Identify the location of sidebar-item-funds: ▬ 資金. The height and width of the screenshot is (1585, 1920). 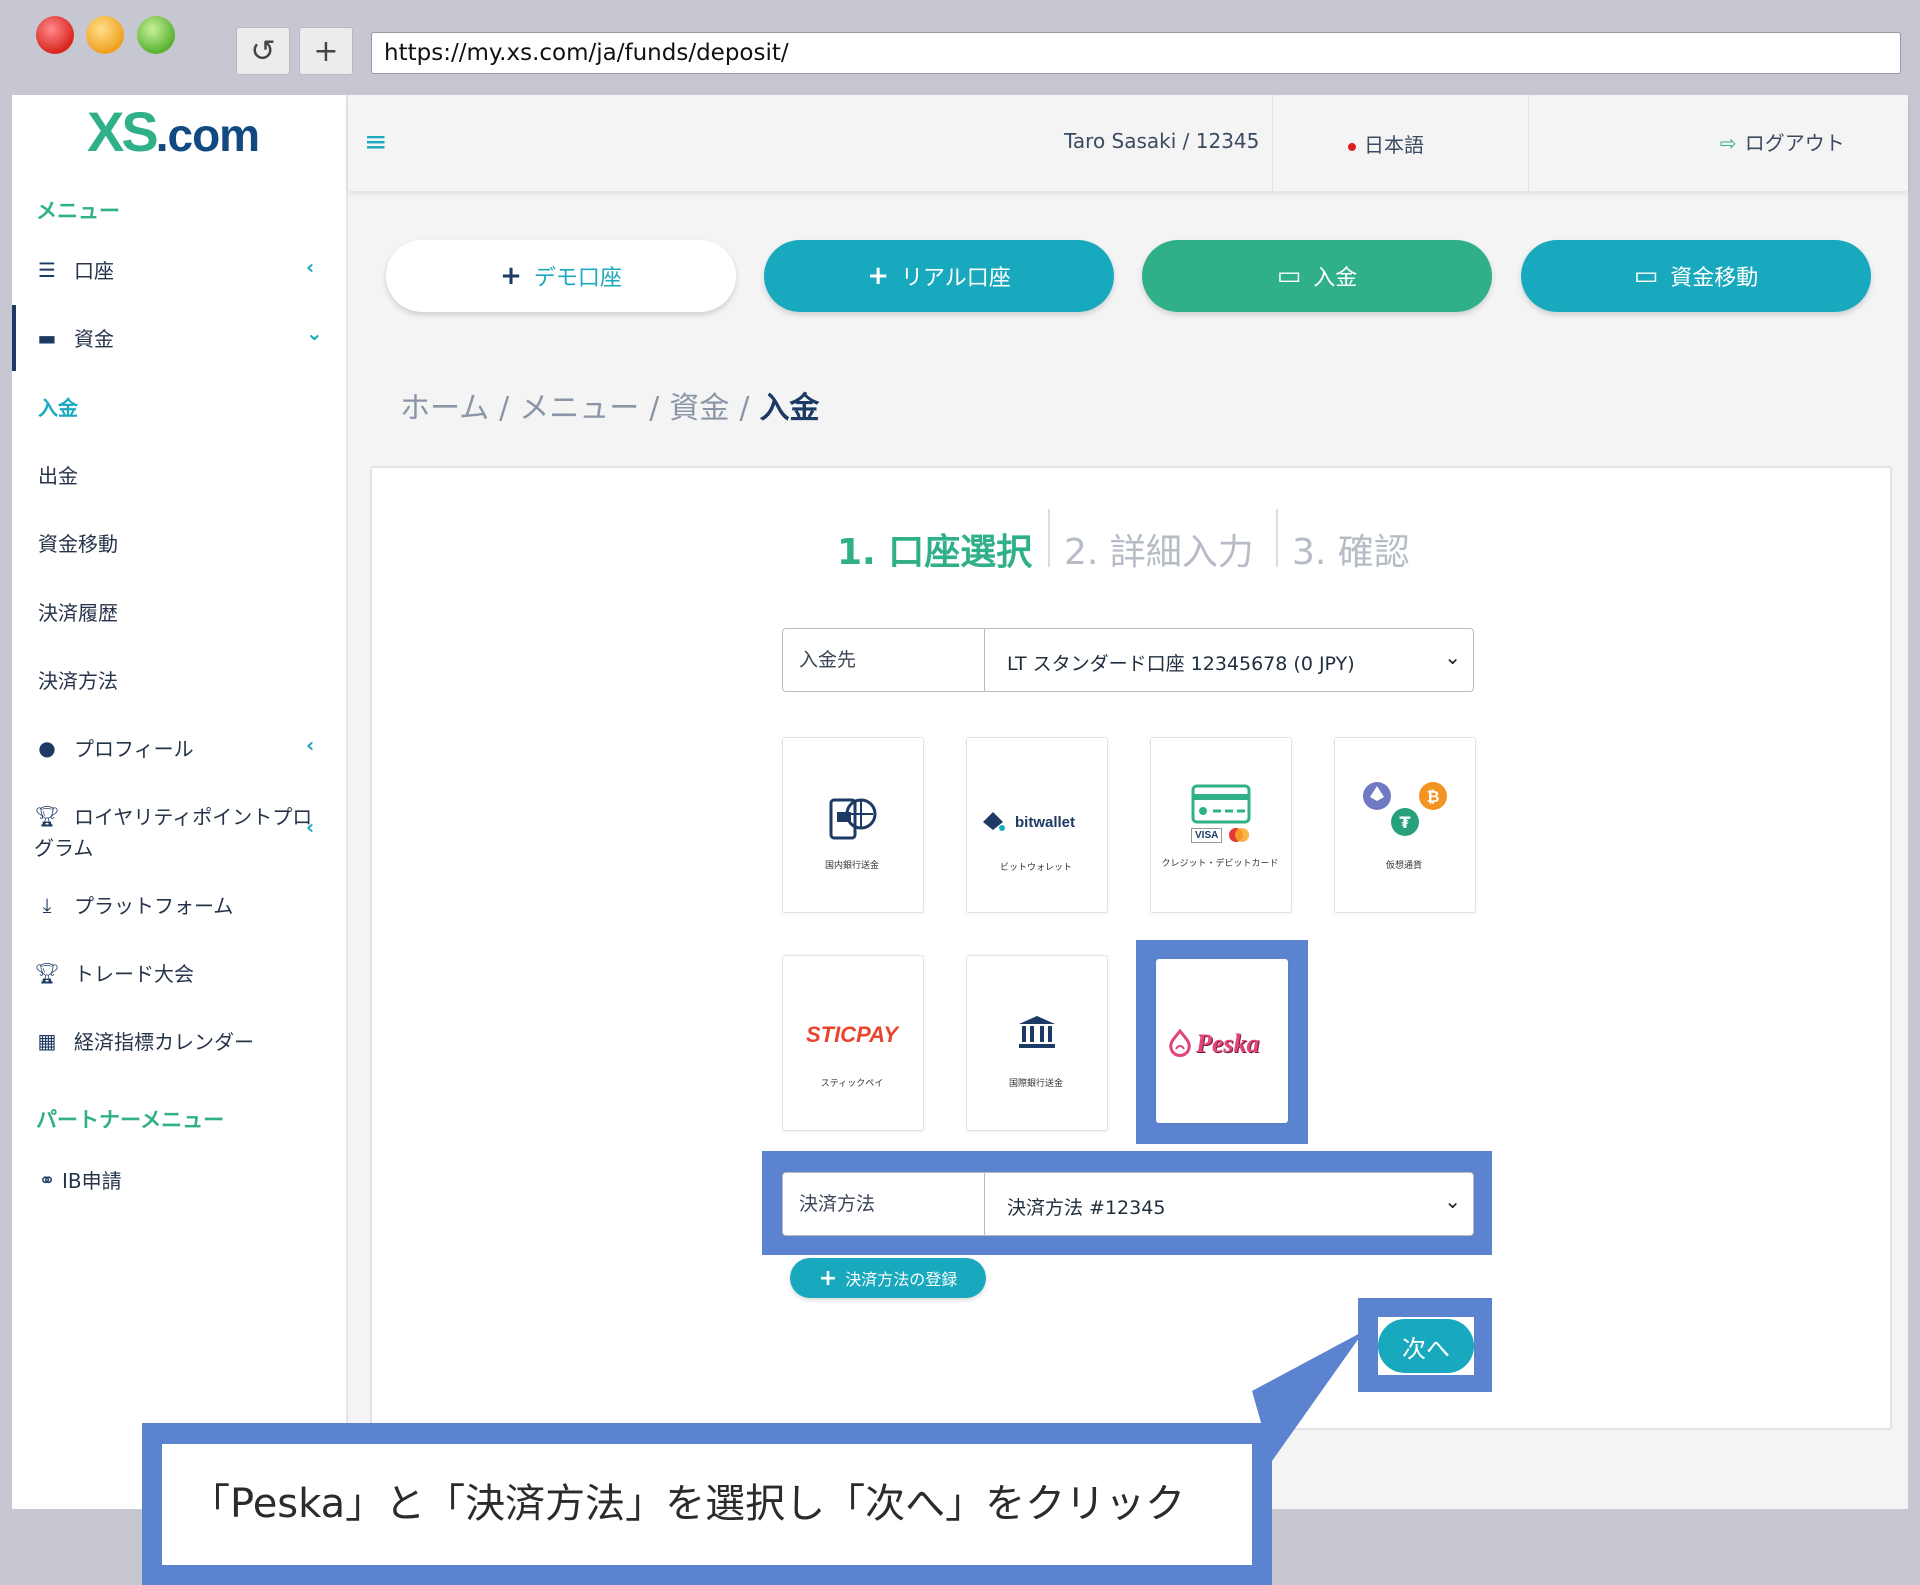
(74, 337).